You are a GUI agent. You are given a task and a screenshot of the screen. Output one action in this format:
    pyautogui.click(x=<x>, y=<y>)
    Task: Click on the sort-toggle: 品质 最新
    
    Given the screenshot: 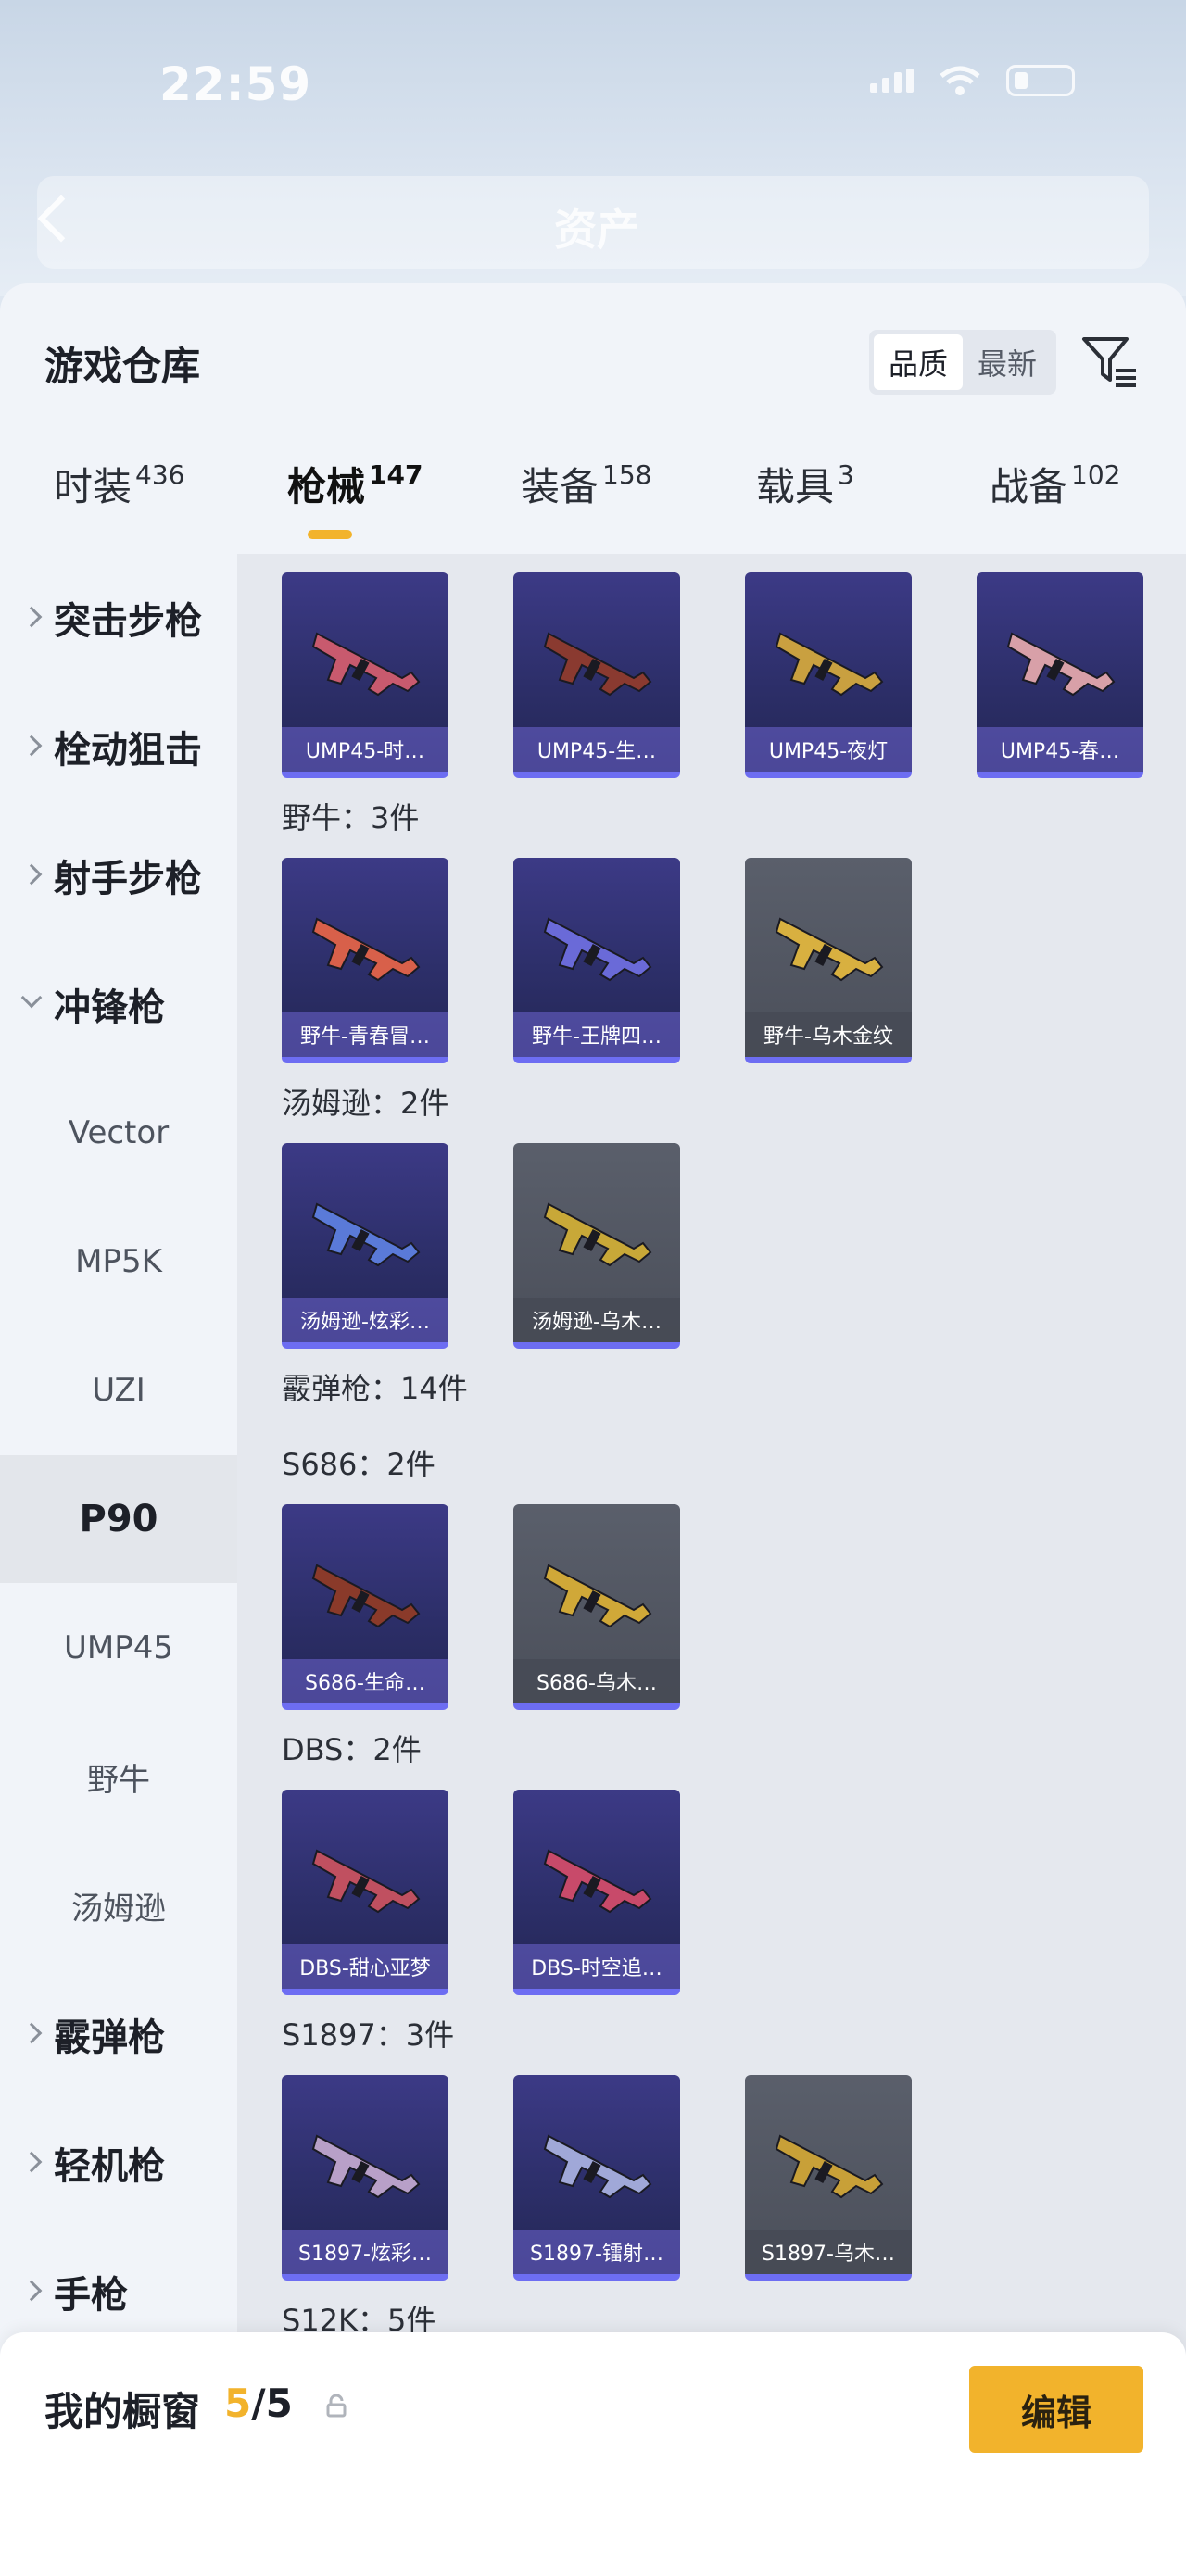 What is the action you would take?
    pyautogui.click(x=962, y=362)
    